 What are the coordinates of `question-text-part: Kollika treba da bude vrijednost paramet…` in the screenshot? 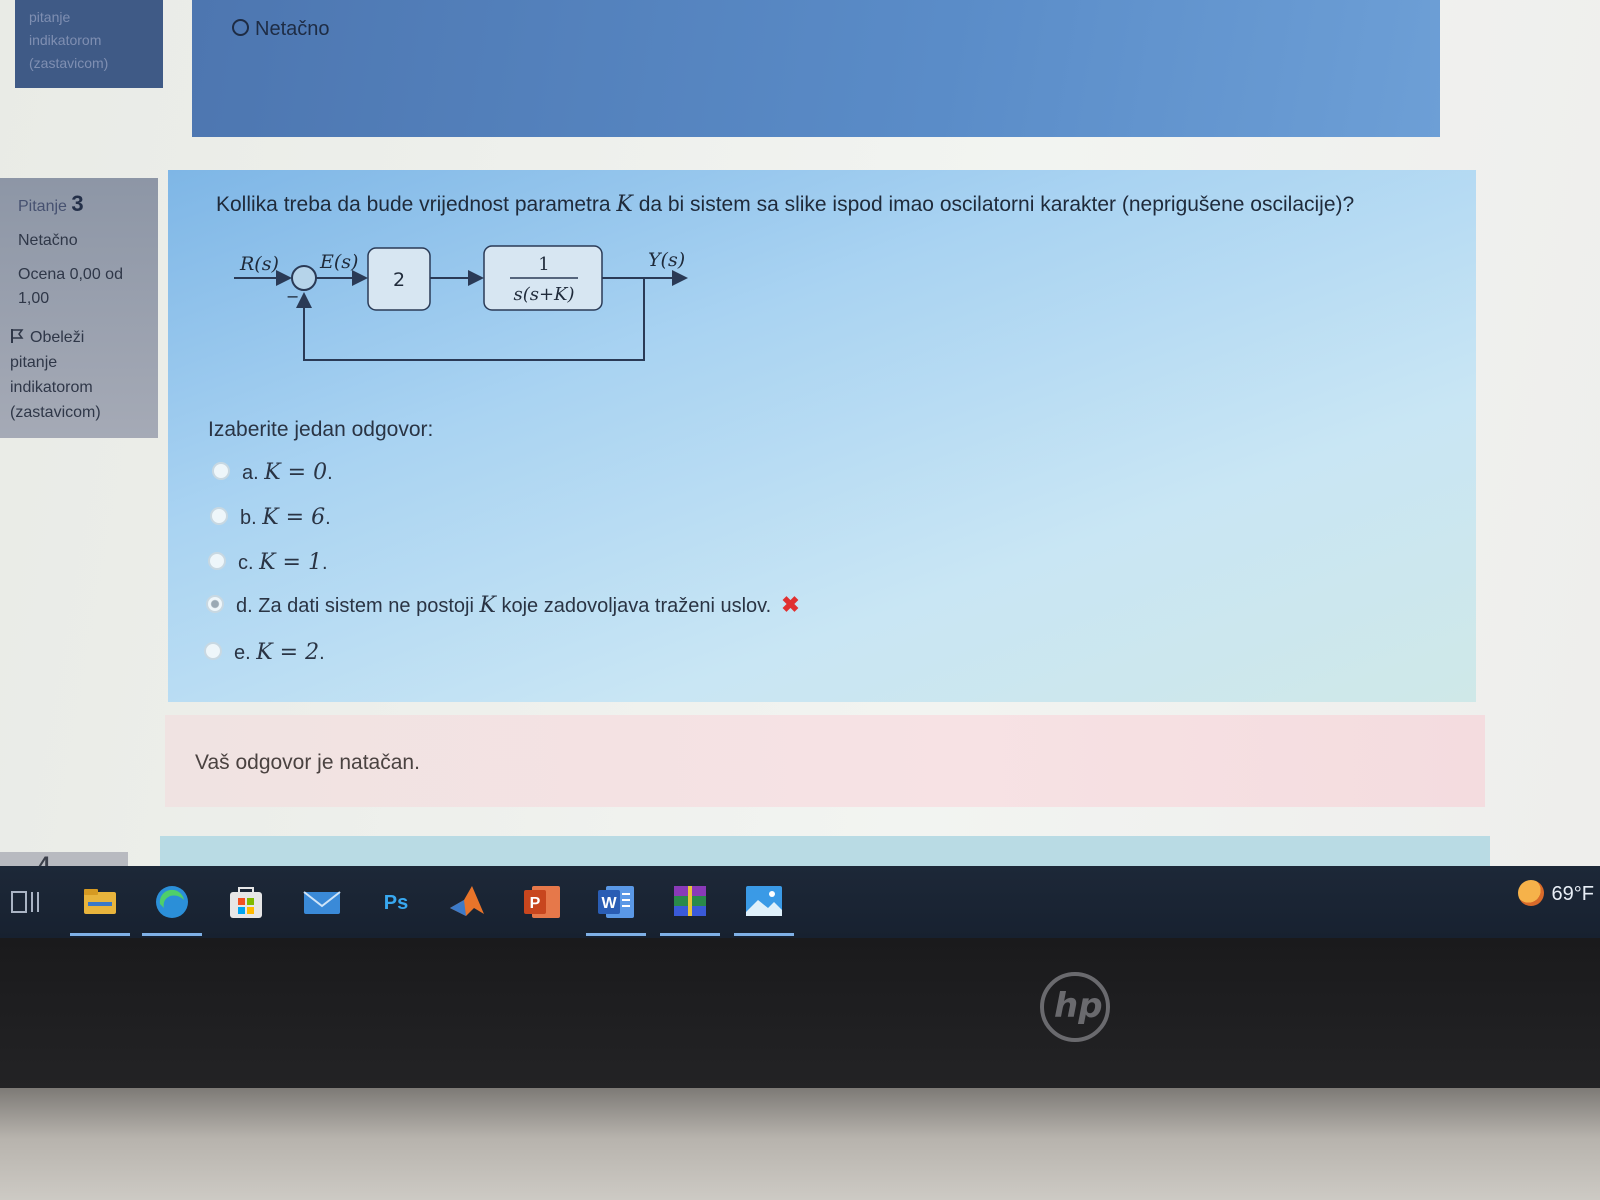 It's located at (413, 204).